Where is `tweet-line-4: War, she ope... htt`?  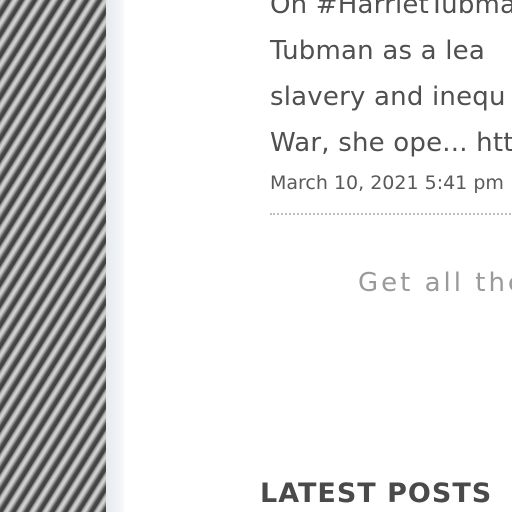
tweet-line-4: War, she ope... htt is located at coordinates (391, 143).